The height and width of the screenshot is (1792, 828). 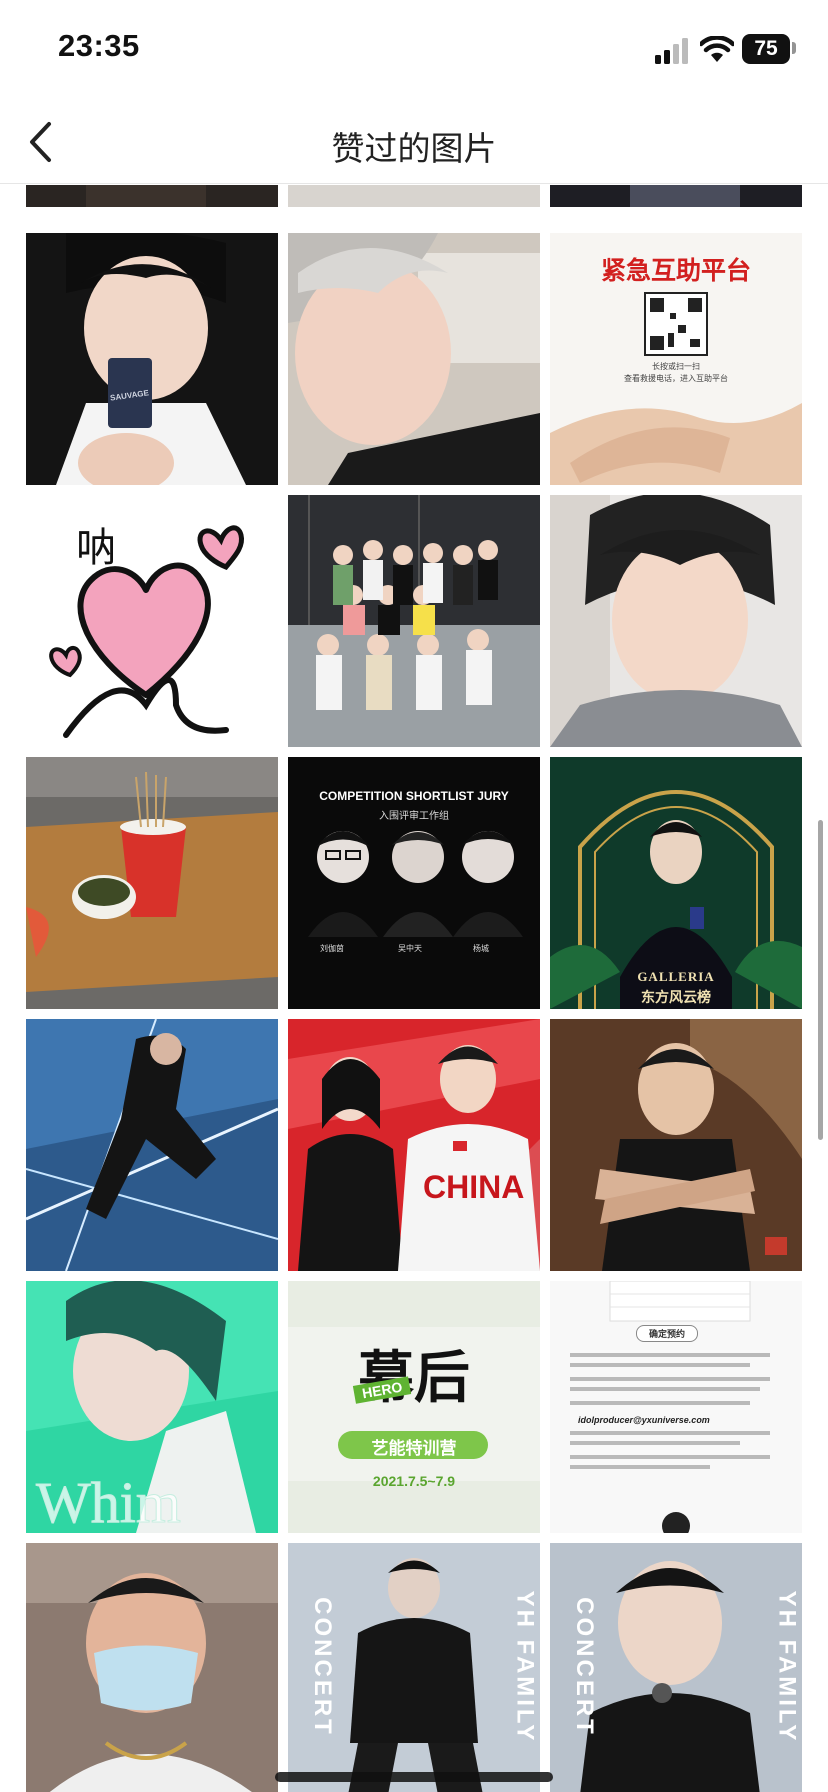 I want to click on photo-tile-poster: 紧急互助平台 长按或扫一扫 查看救援电话，进入互助平台, so click(x=676, y=359).